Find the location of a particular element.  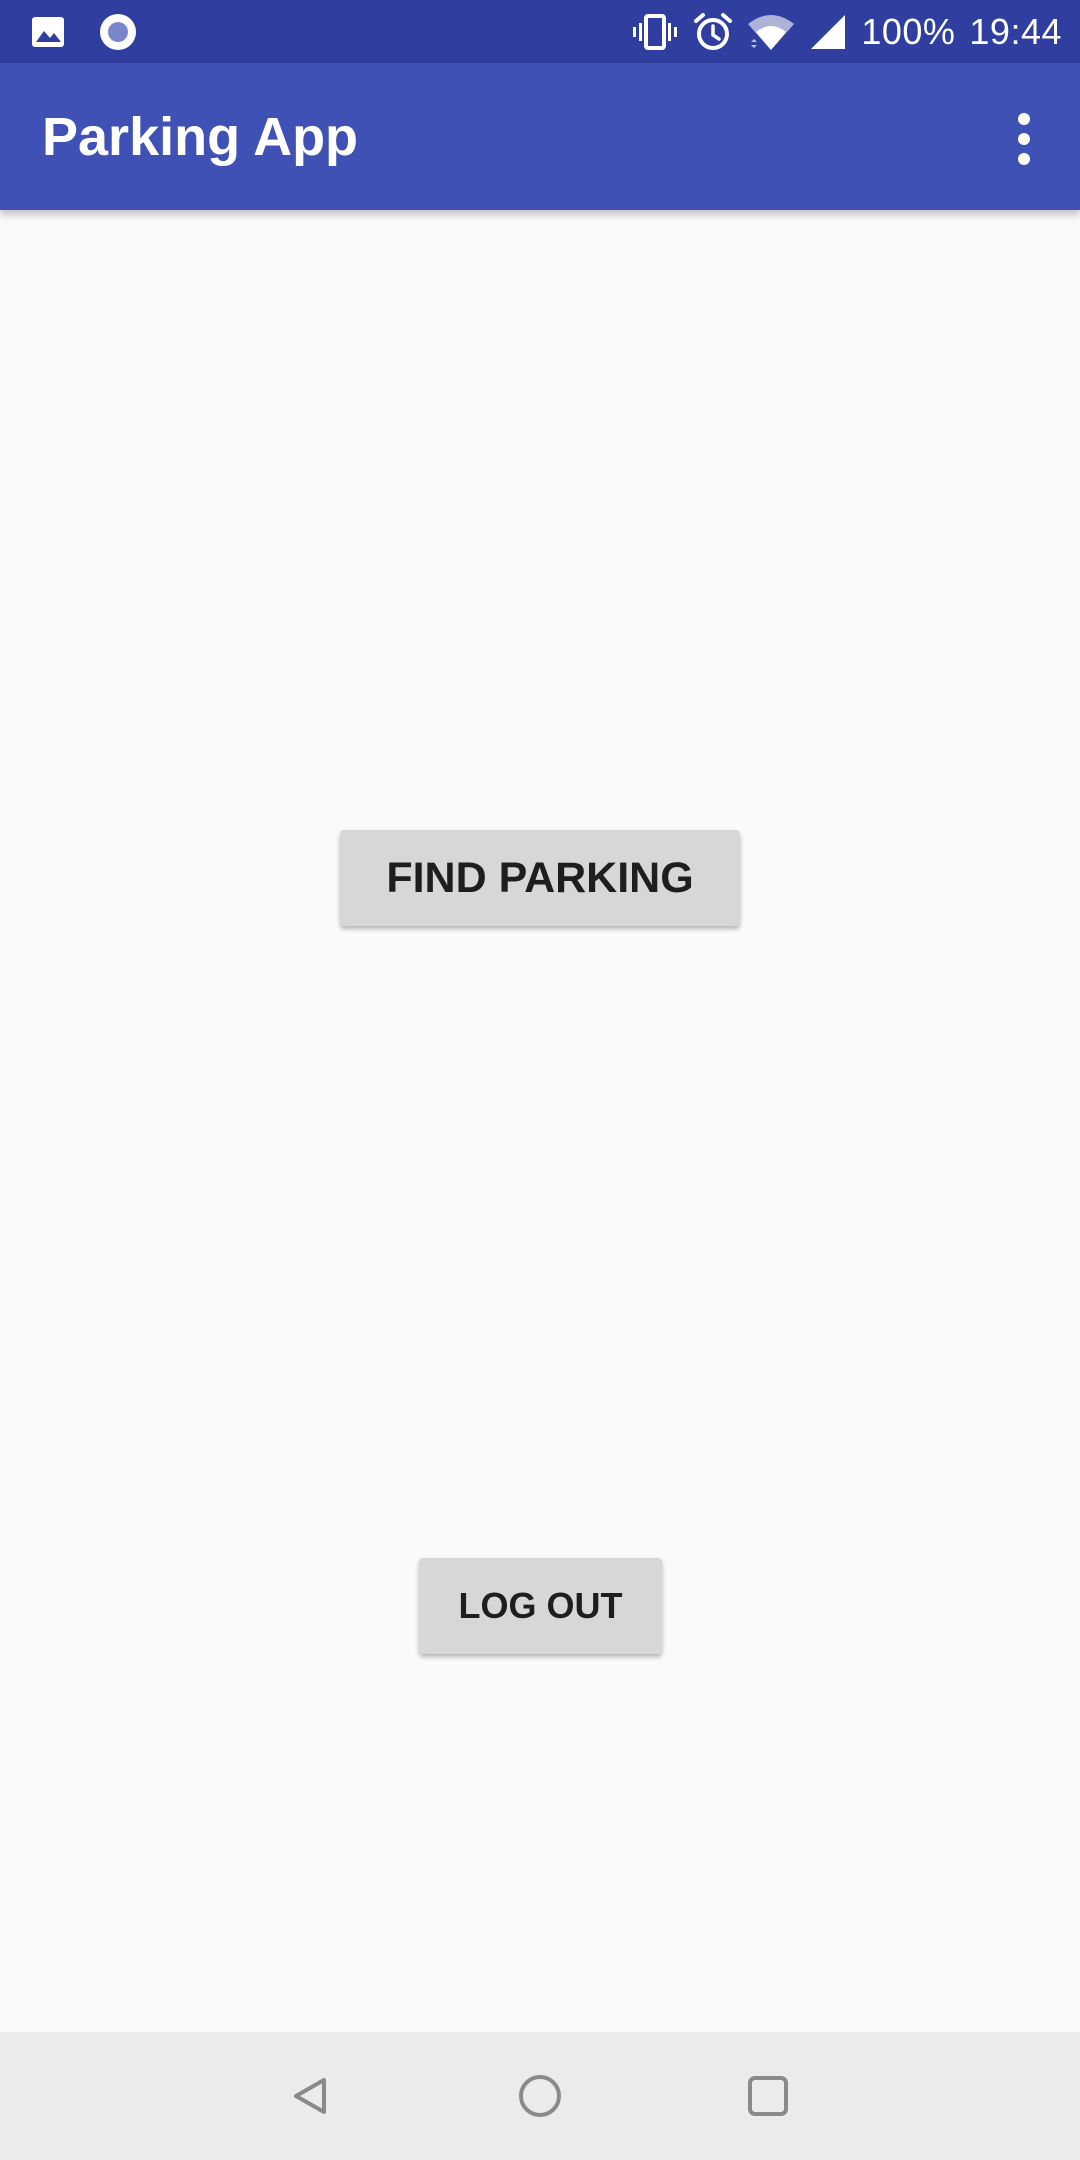

status-bar-system: 100% 19:44 is located at coordinates (846, 32).